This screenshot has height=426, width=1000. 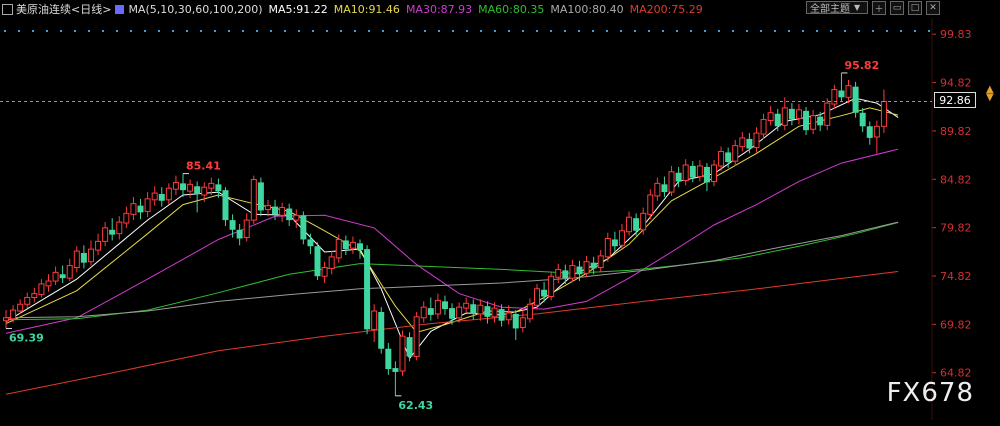 What do you see at coordinates (43, 9) in the screenshot?
I see `symbol-label: 美原油连续` at bounding box center [43, 9].